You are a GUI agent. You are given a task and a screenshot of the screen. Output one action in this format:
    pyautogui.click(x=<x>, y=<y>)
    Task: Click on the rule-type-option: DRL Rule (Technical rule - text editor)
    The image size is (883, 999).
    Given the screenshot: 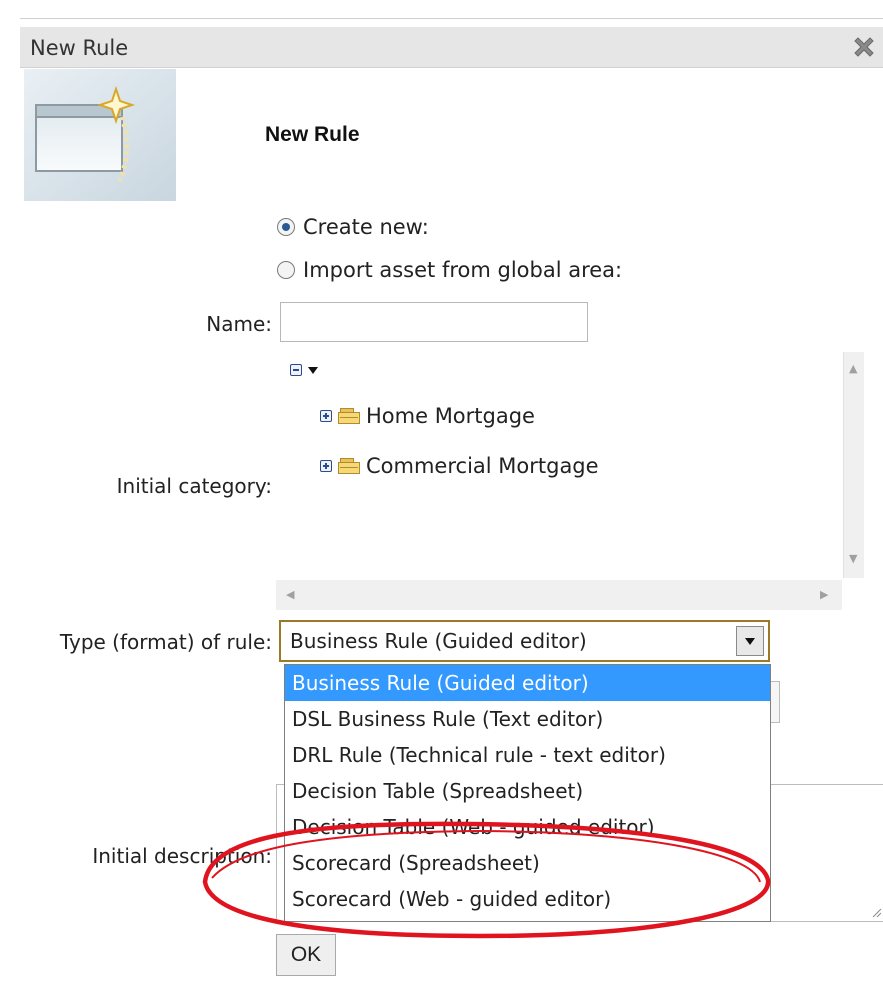 What is the action you would take?
    pyautogui.click(x=527, y=755)
    